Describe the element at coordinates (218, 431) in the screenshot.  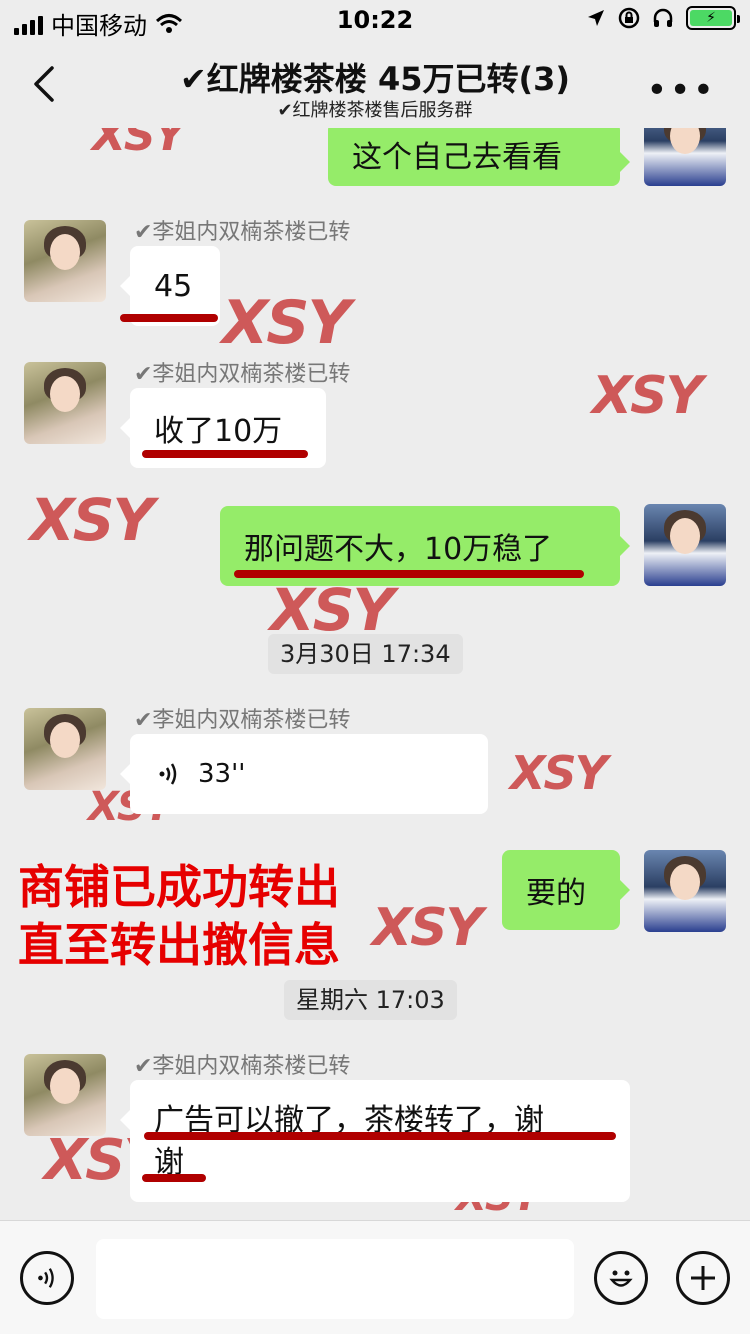
I see `message-text: 收了10万` at that location.